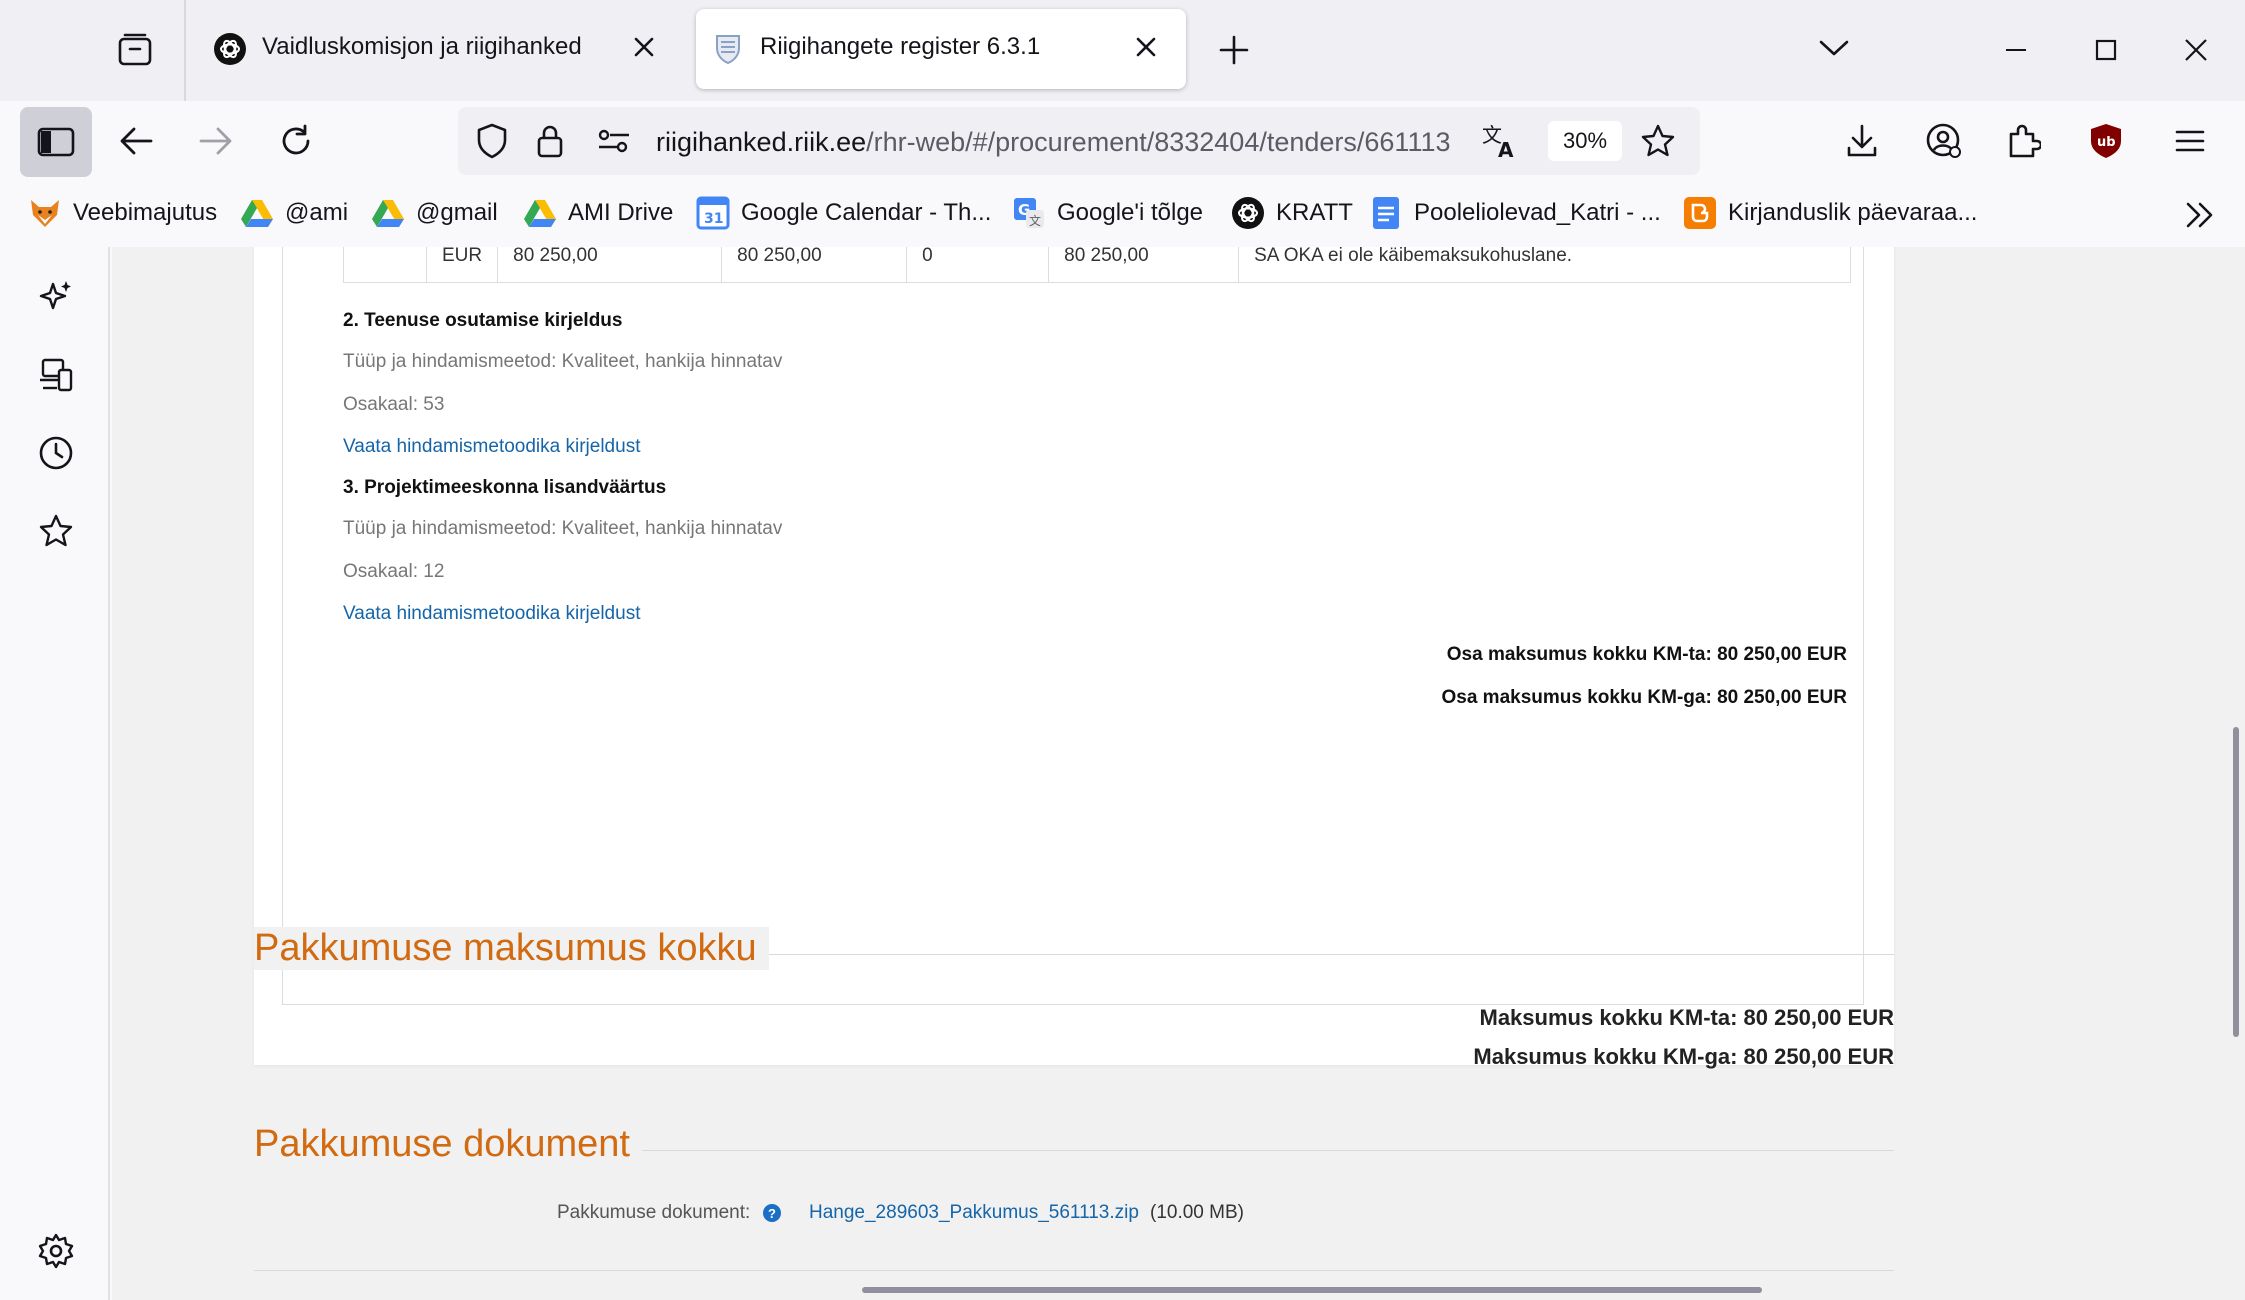  What do you see at coordinates (294, 213) in the screenshot?
I see `bookmark-ami: @ami` at bounding box center [294, 213].